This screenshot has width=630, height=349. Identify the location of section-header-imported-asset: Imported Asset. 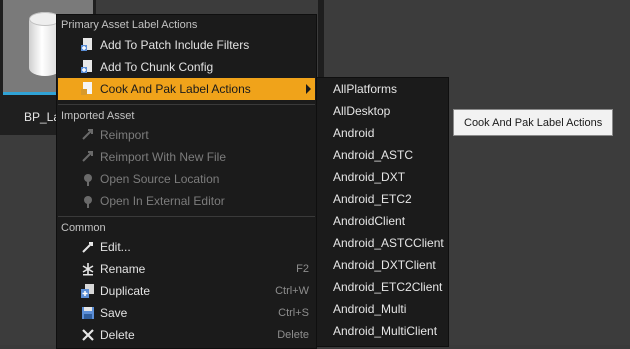
(98, 116).